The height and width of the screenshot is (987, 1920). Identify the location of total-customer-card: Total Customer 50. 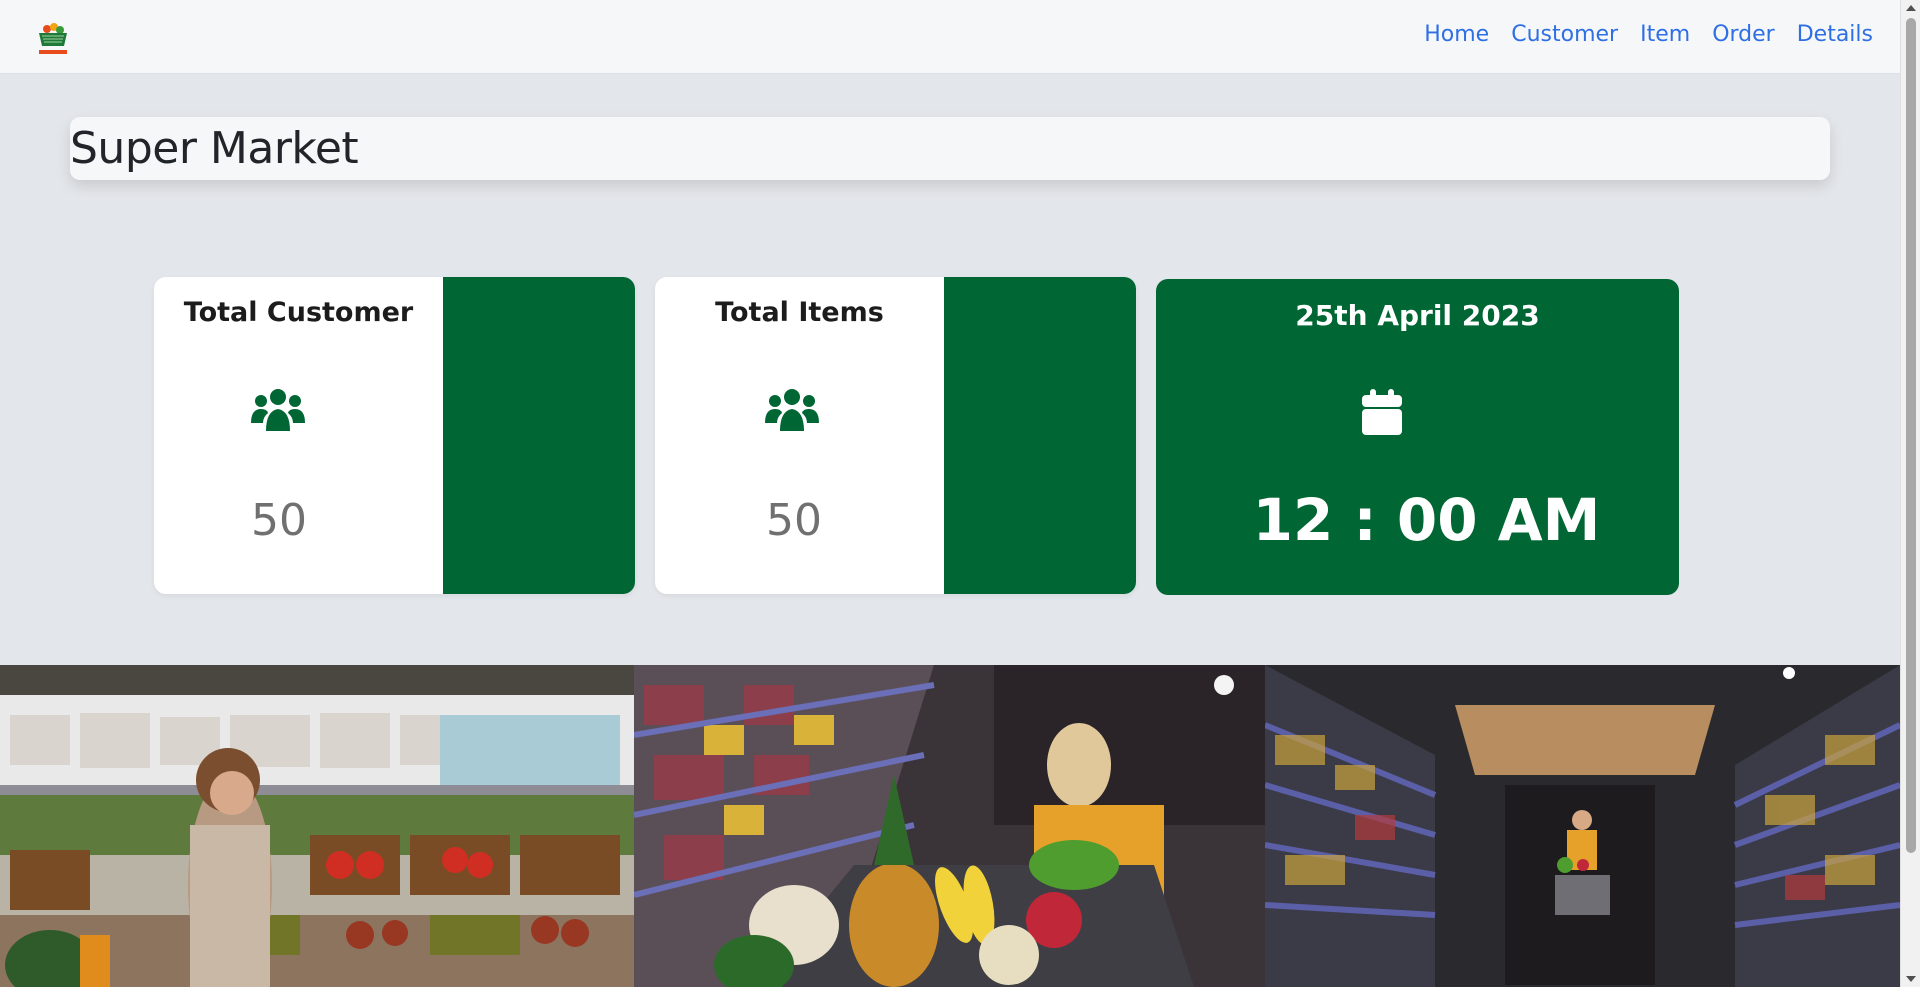
(394, 435).